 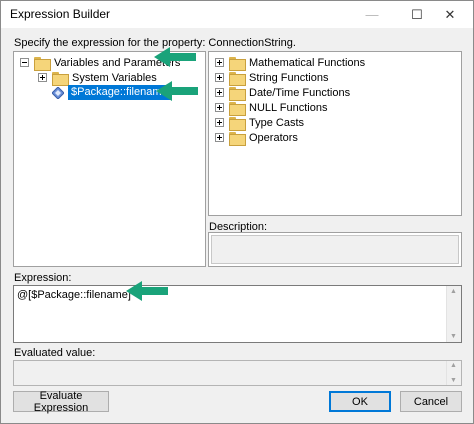 I want to click on evaluate-expression-button: Evaluate Expression, so click(x=61, y=402).